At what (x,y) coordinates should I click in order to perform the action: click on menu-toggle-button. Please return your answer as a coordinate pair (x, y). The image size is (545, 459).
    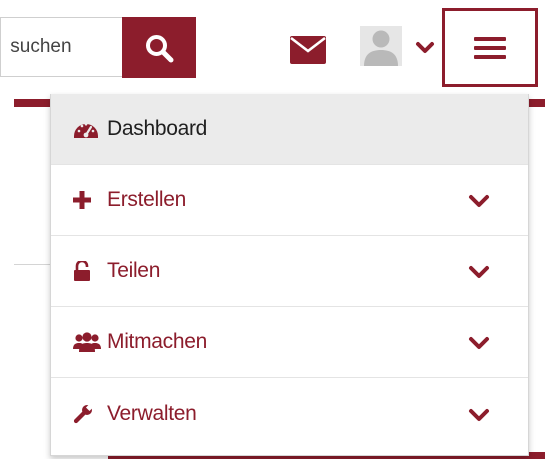
    Looking at the image, I should click on (490, 47).